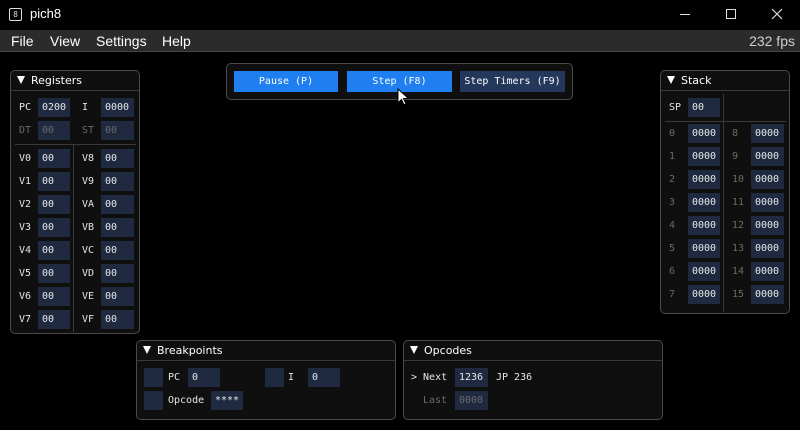 Image resolution: width=800 pixels, height=430 pixels. I want to click on menu-file: File, so click(22, 41).